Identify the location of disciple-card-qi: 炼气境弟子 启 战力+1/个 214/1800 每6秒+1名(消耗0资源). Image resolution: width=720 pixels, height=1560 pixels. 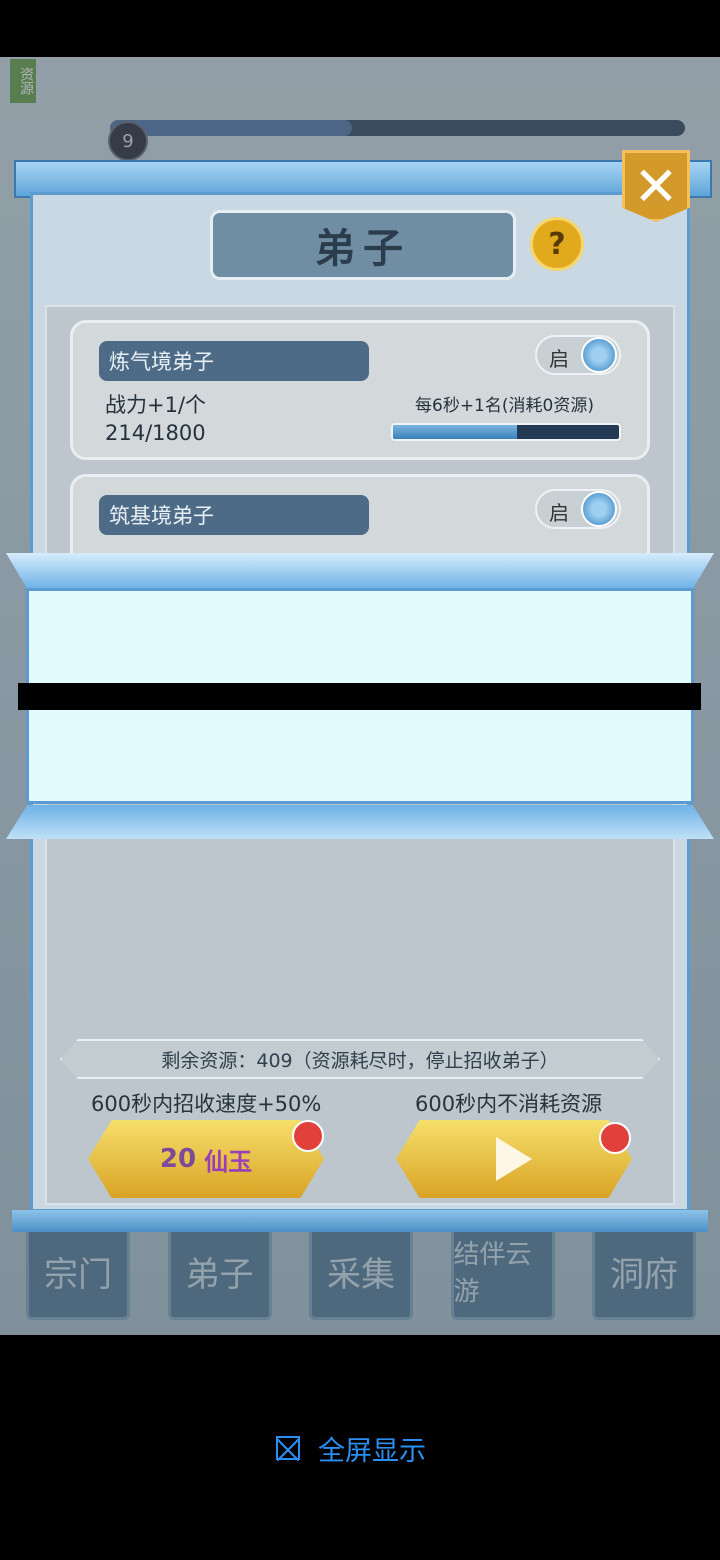
(360, 390).